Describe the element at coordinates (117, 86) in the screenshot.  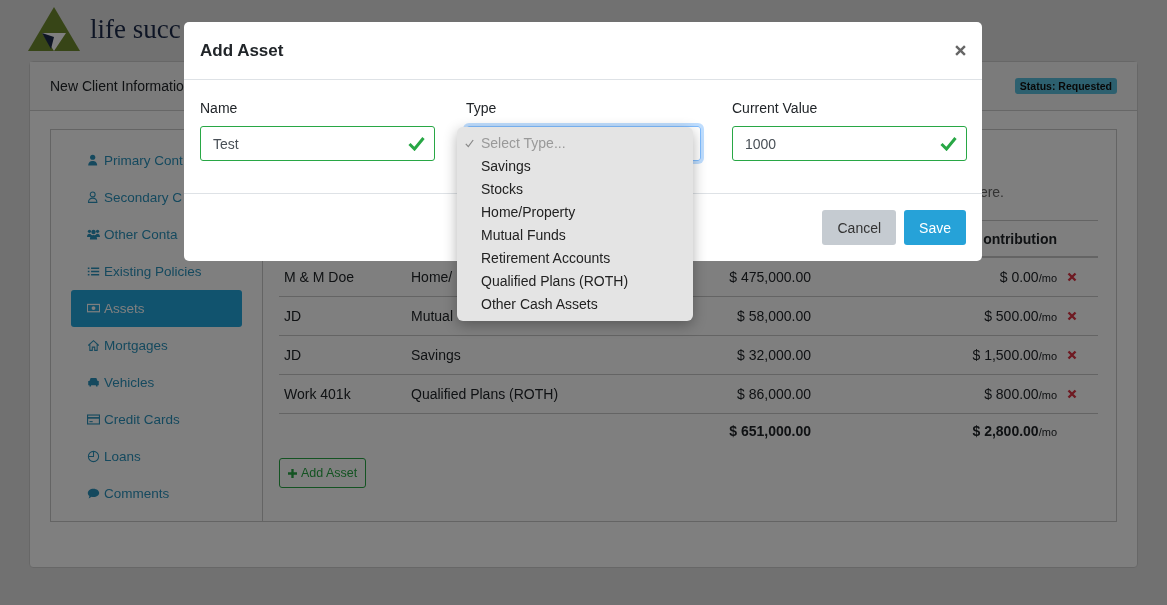
I see `card-title: New Client Informatio` at that location.